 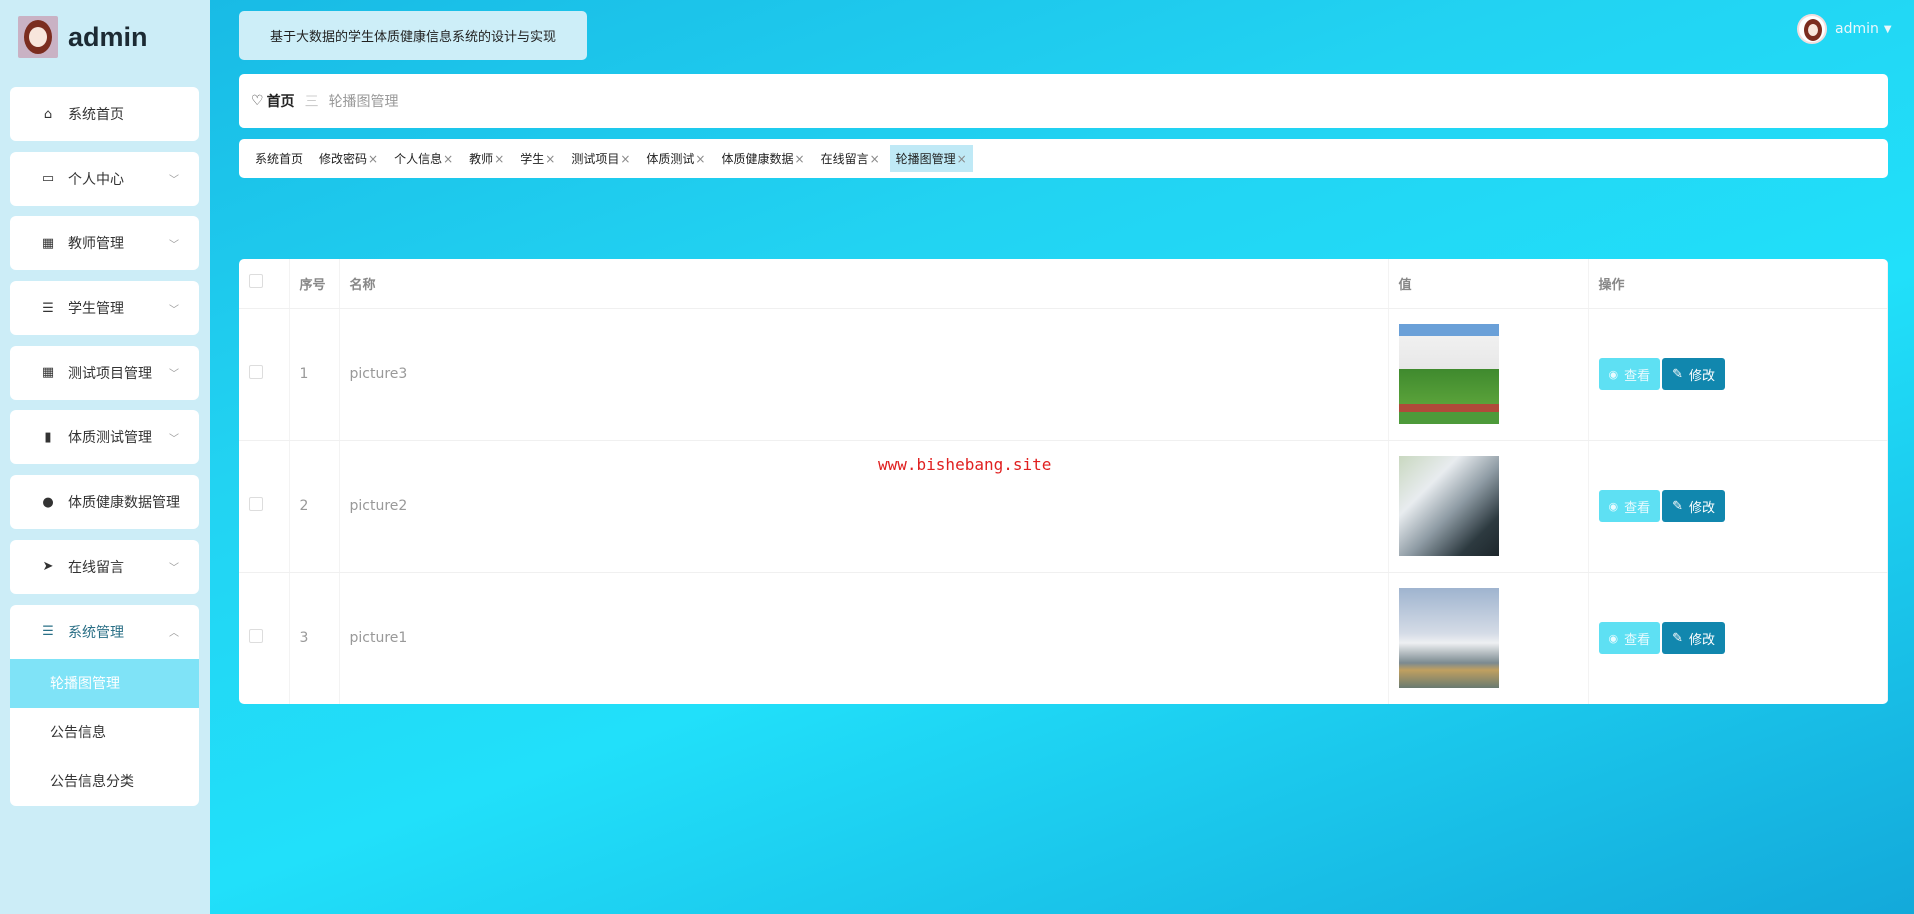 I want to click on tab-carousel: 轮播图管理×, so click(x=931, y=158).